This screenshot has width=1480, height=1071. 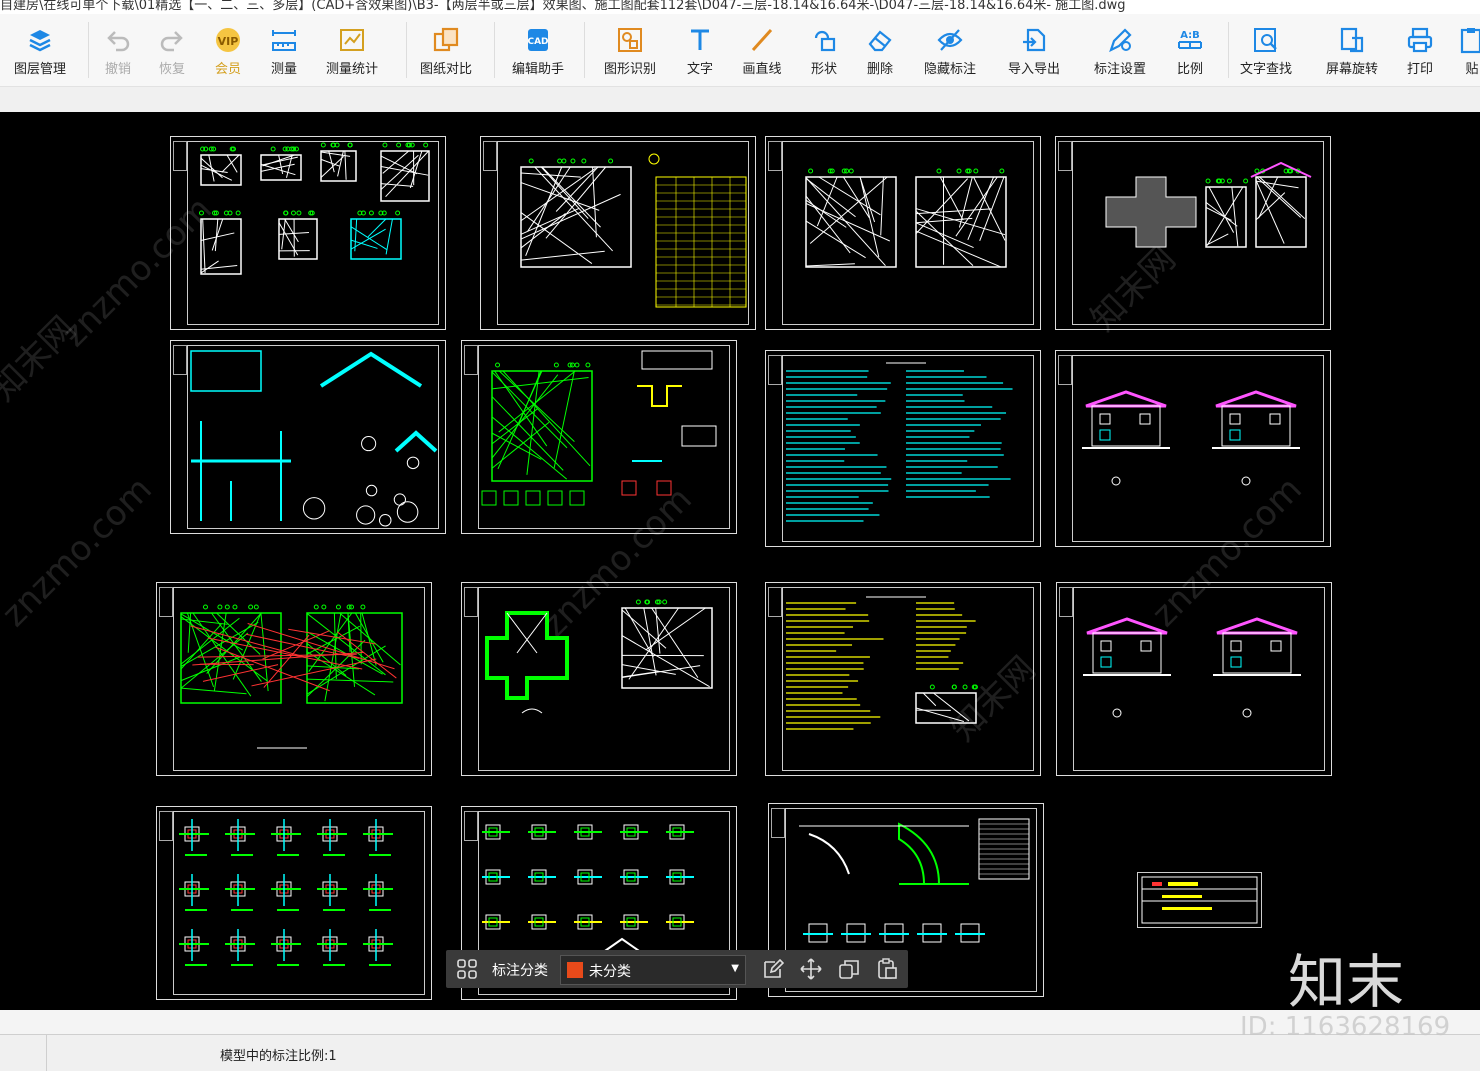 I want to click on svg-text: CAD, so click(x=537, y=42).